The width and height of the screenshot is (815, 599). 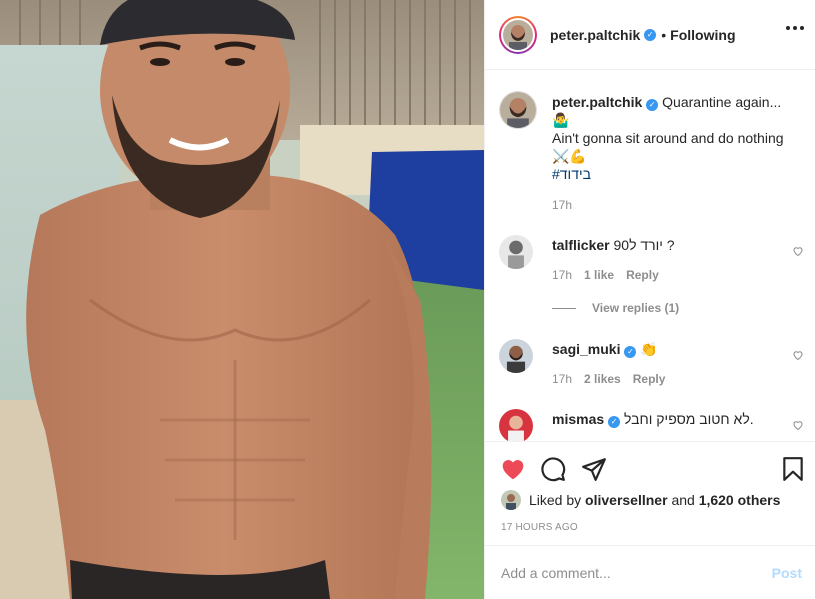 What do you see at coordinates (702, 35) in the screenshot?
I see `following-button: Following` at bounding box center [702, 35].